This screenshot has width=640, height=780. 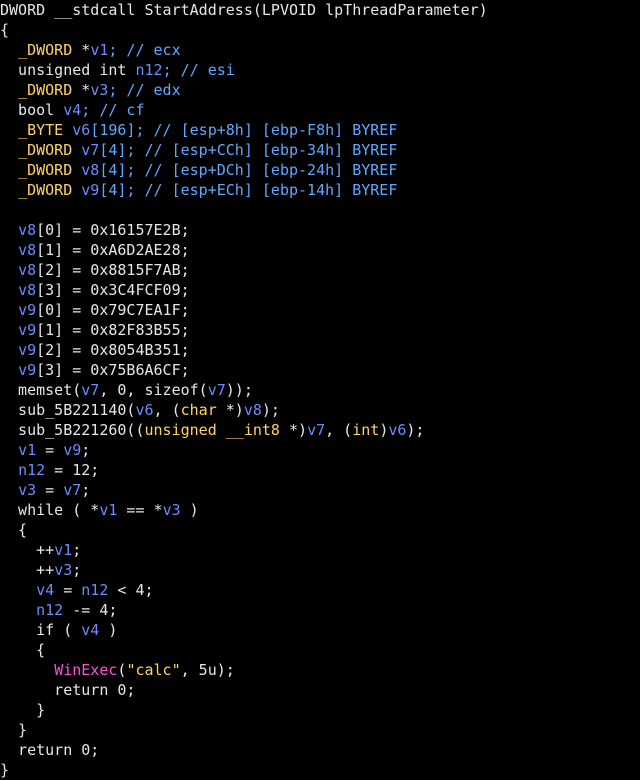 I want to click on code-line: v9[0] = 0x79C7EA1F;, so click(x=320, y=310).